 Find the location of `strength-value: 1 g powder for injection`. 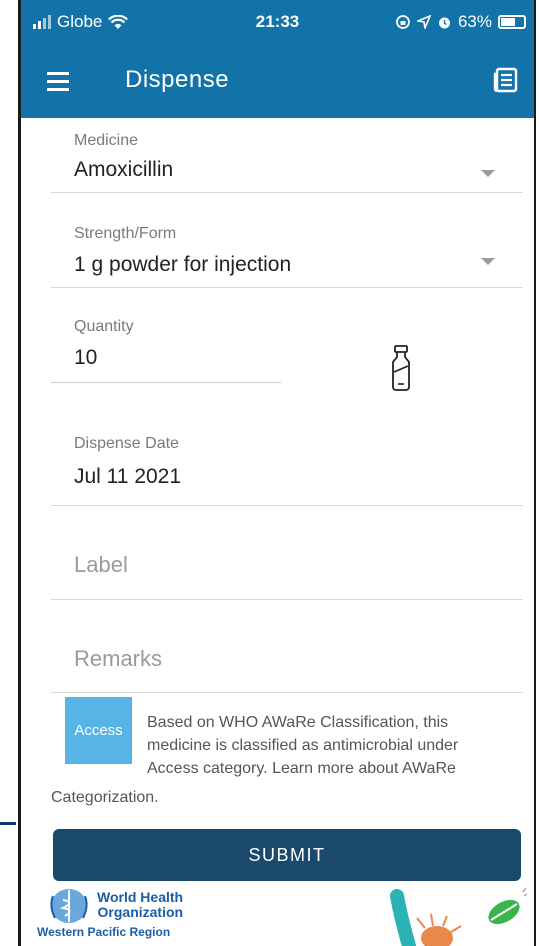

strength-value: 1 g powder for injection is located at coordinates (183, 264).